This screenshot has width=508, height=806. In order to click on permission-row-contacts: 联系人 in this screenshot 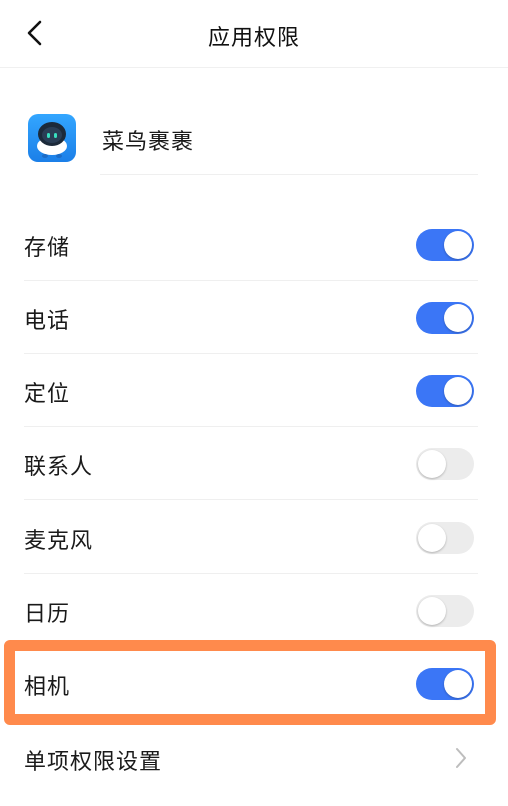, I will do `click(254, 463)`.